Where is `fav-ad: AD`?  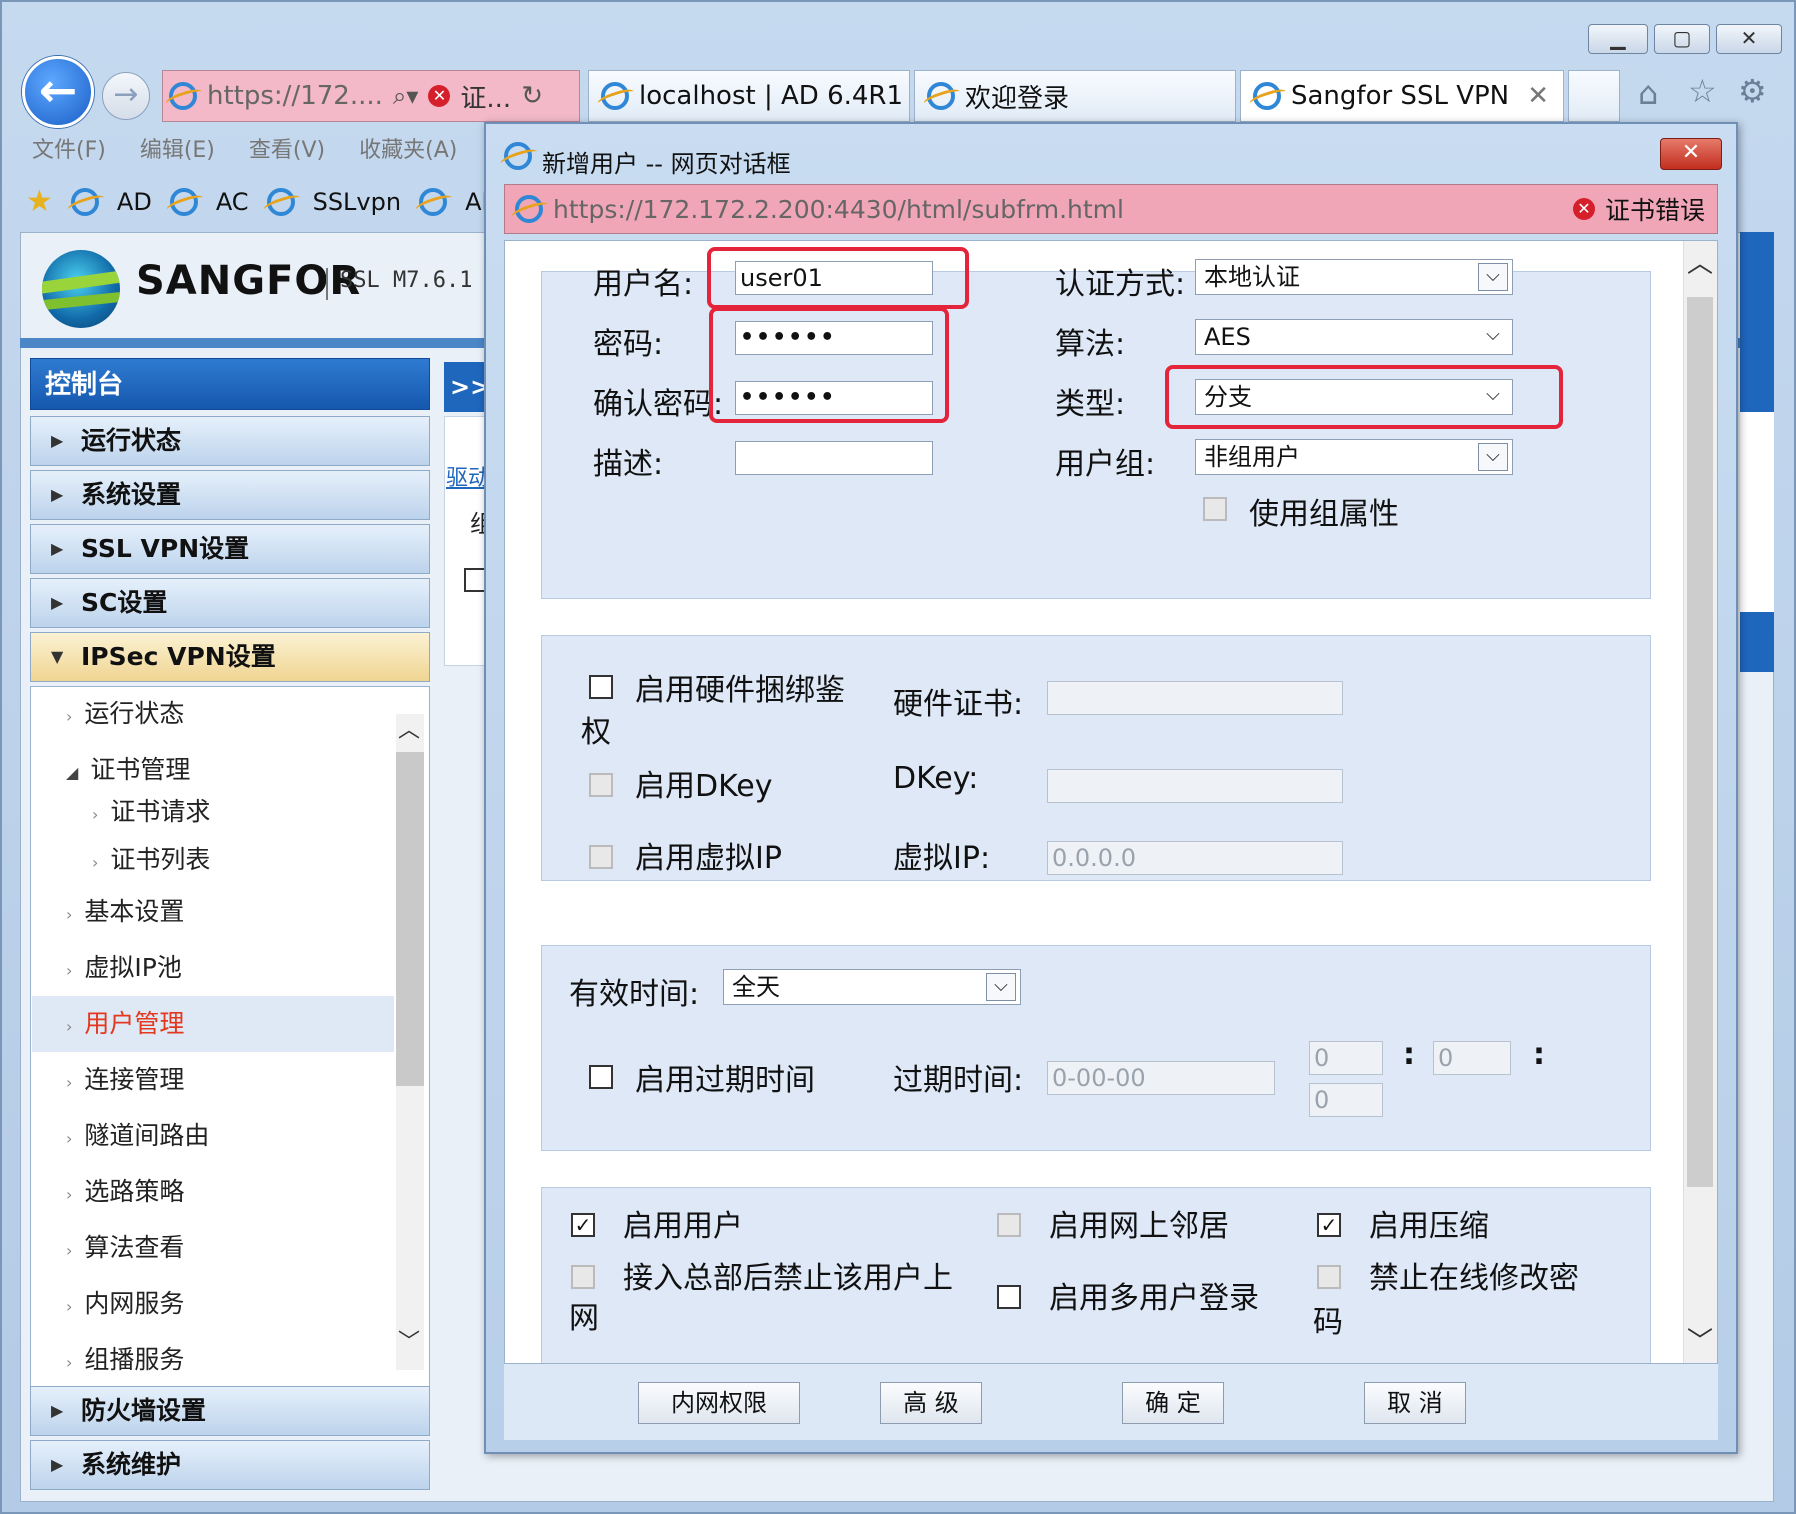
fav-ad: AD is located at coordinates (134, 202).